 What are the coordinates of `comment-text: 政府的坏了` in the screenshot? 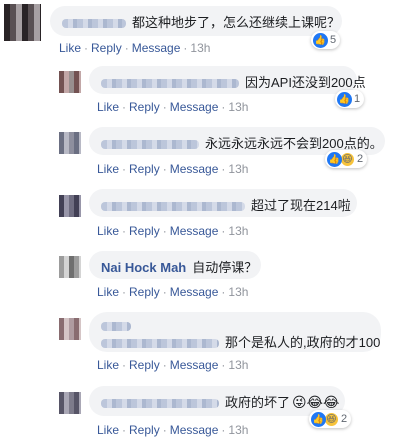 It's located at (258, 402).